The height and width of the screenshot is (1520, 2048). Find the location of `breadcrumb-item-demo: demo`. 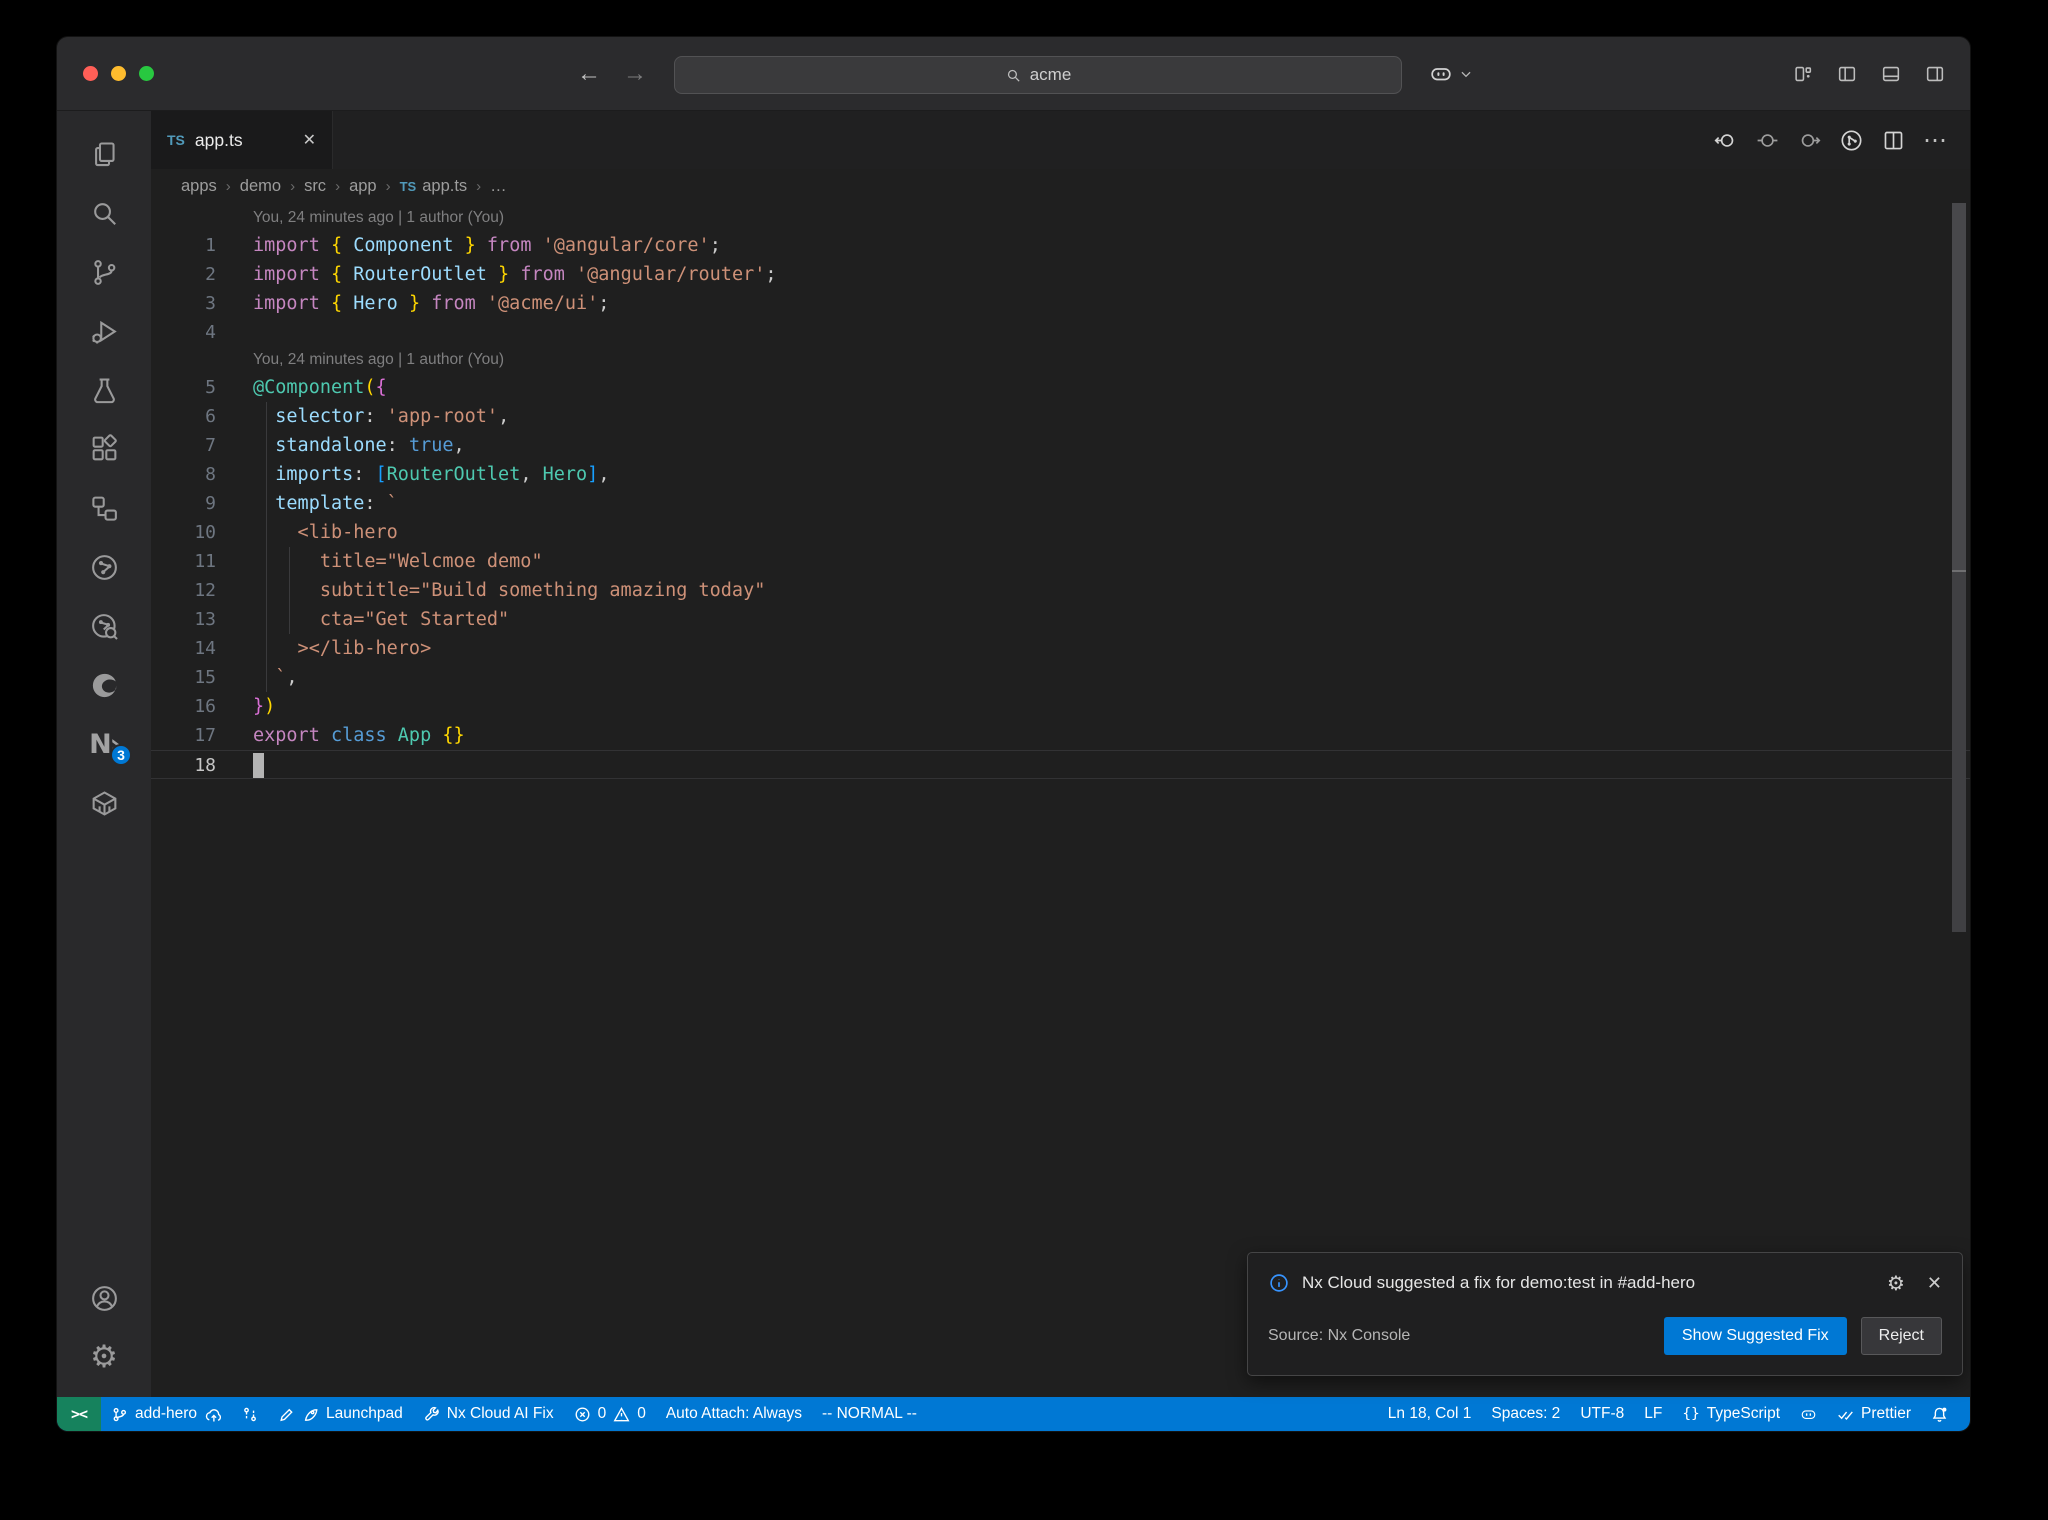

breadcrumb-item-demo: demo is located at coordinates (260, 186).